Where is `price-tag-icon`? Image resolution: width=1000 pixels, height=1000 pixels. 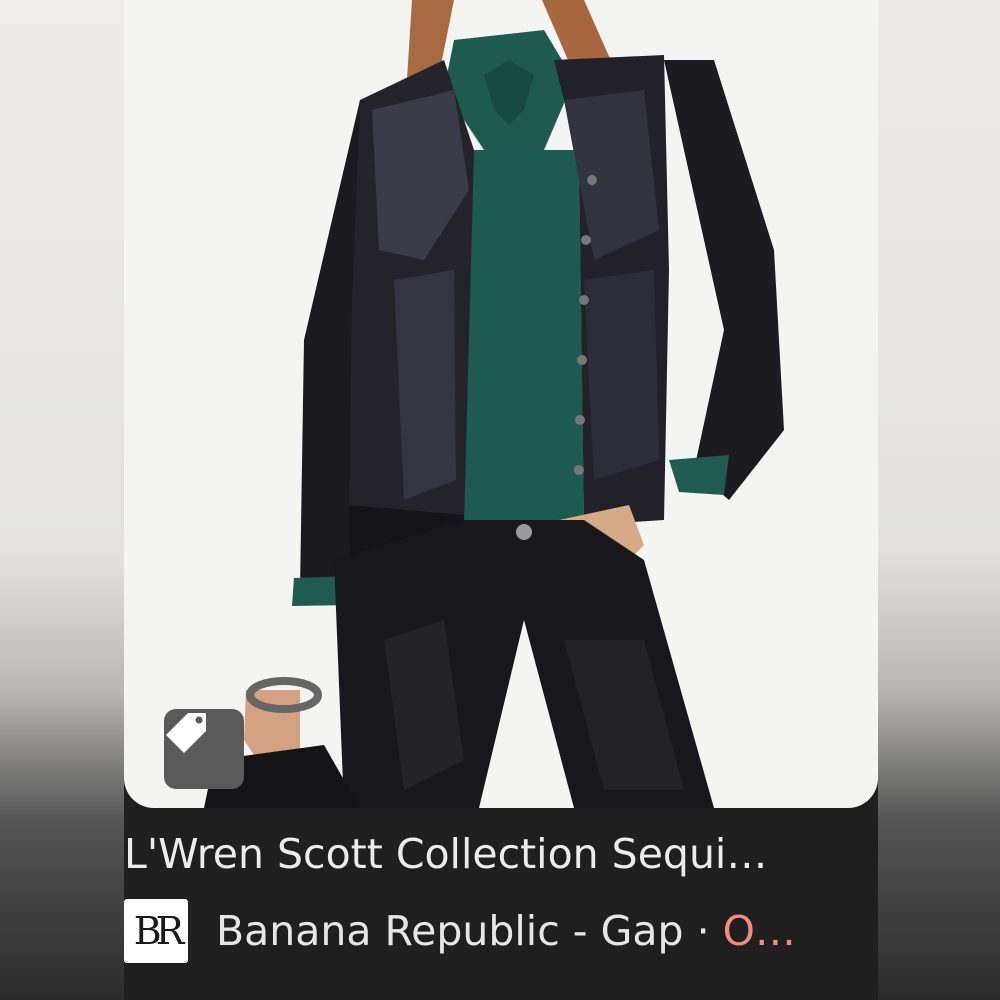 price-tag-icon is located at coordinates (186, 733).